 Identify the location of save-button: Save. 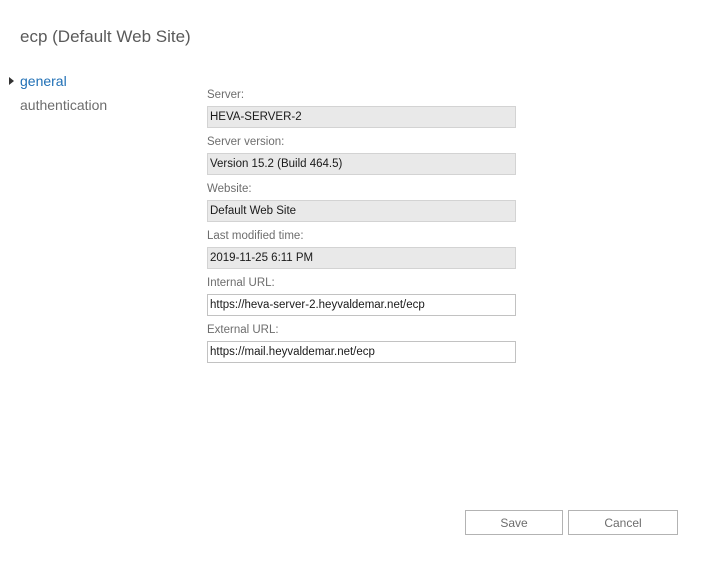
(514, 522).